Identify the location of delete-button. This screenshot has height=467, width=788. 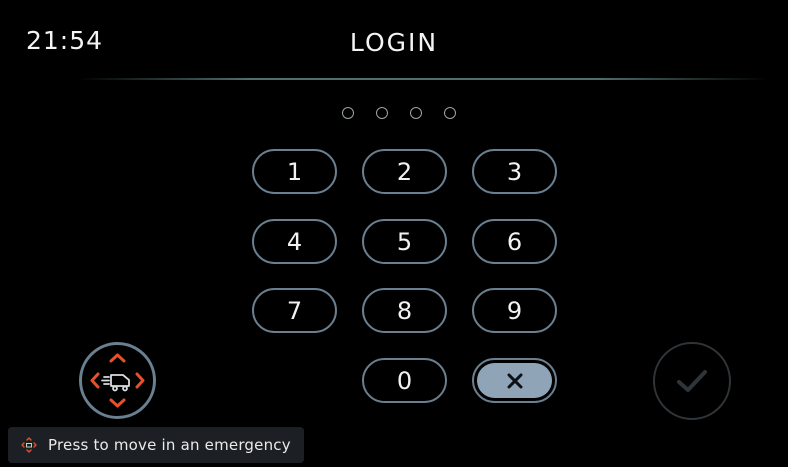
(514, 380).